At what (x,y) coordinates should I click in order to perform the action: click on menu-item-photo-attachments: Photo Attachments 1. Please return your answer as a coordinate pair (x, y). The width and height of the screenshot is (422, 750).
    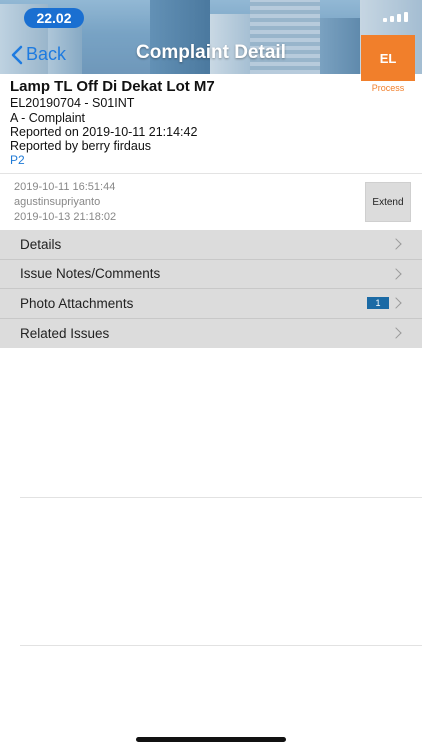
    Looking at the image, I should click on (211, 304).